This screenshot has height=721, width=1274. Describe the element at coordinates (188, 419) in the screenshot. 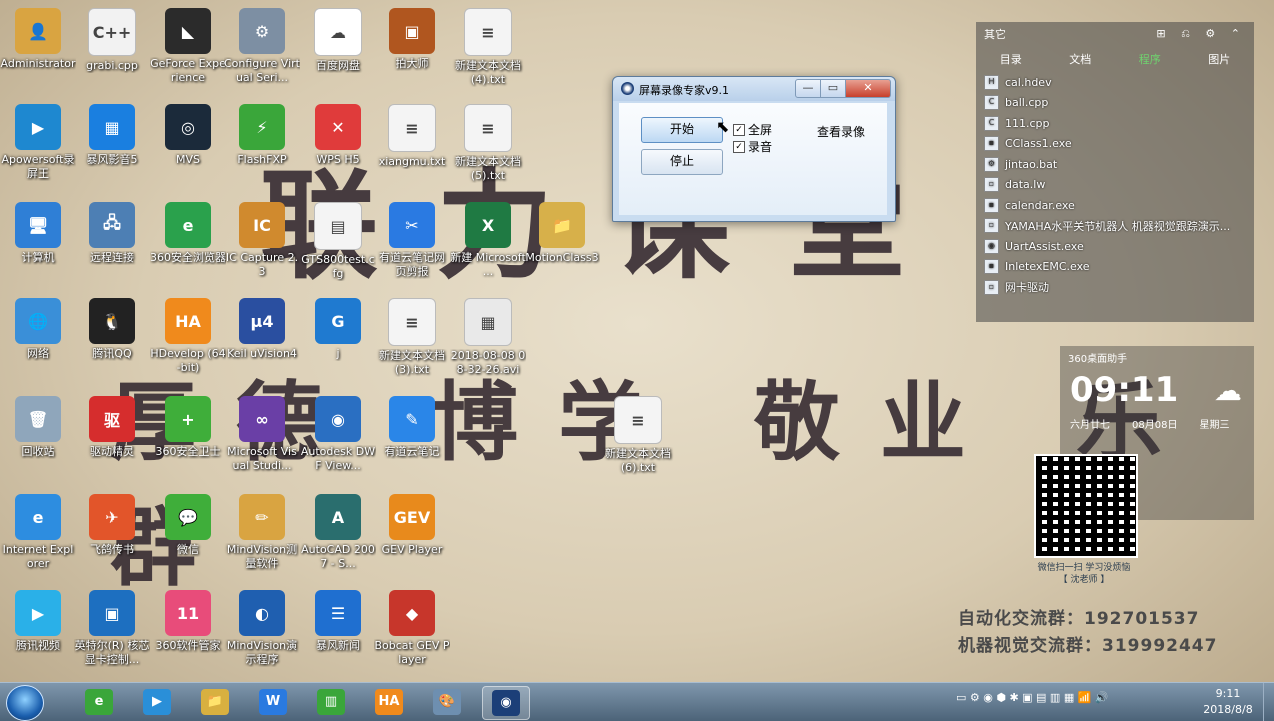

I see `360-guard-icon: +` at that location.